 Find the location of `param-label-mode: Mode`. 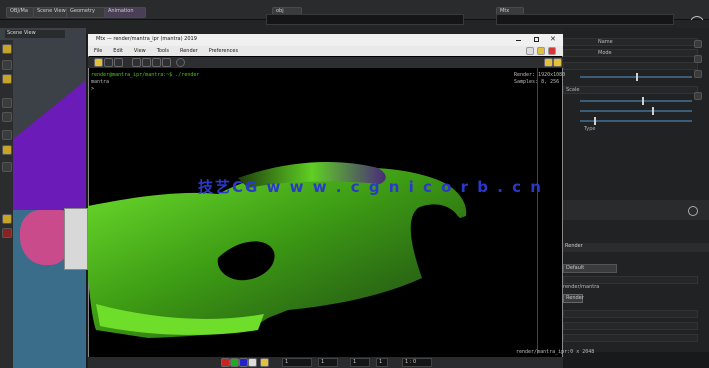

param-label-mode: Mode is located at coordinates (605, 53).